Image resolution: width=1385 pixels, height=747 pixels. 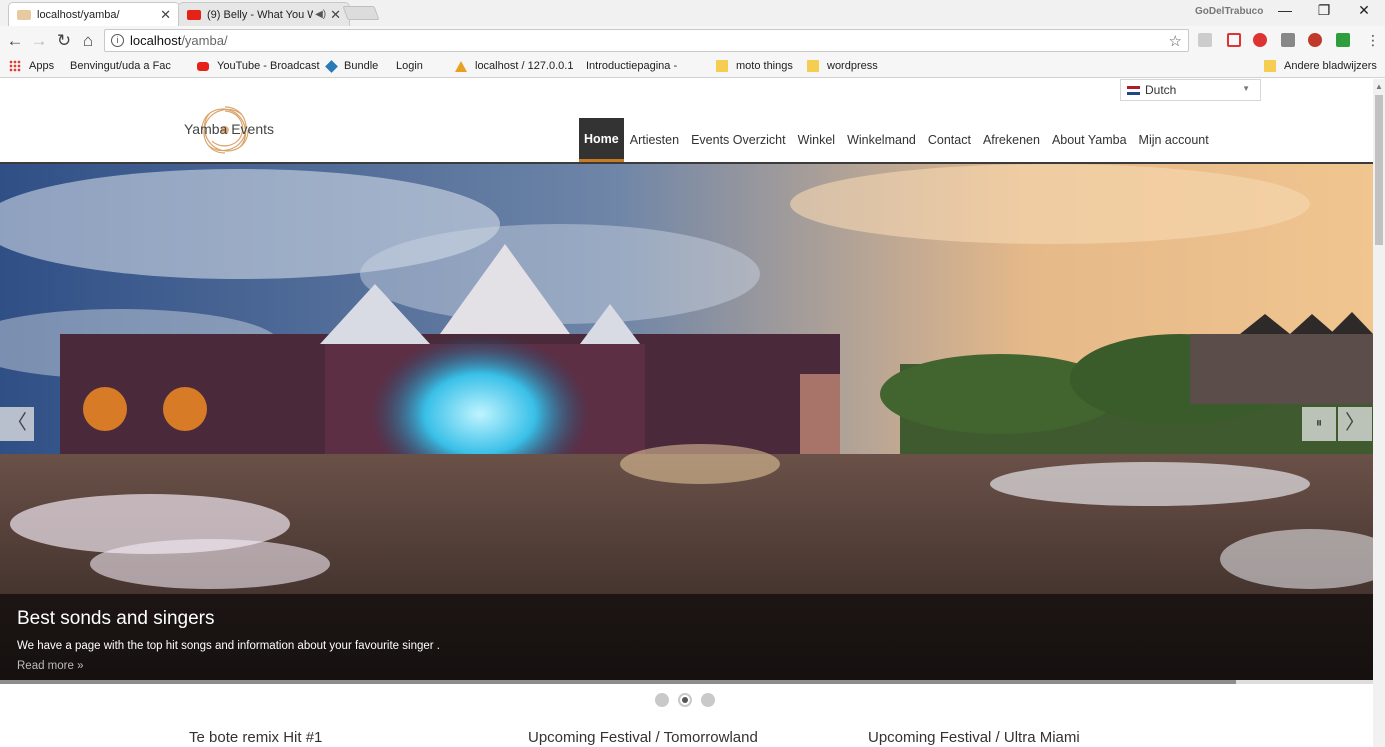 What do you see at coordinates (1379, 413) in the screenshot?
I see `page-scrollbar: ▲` at bounding box center [1379, 413].